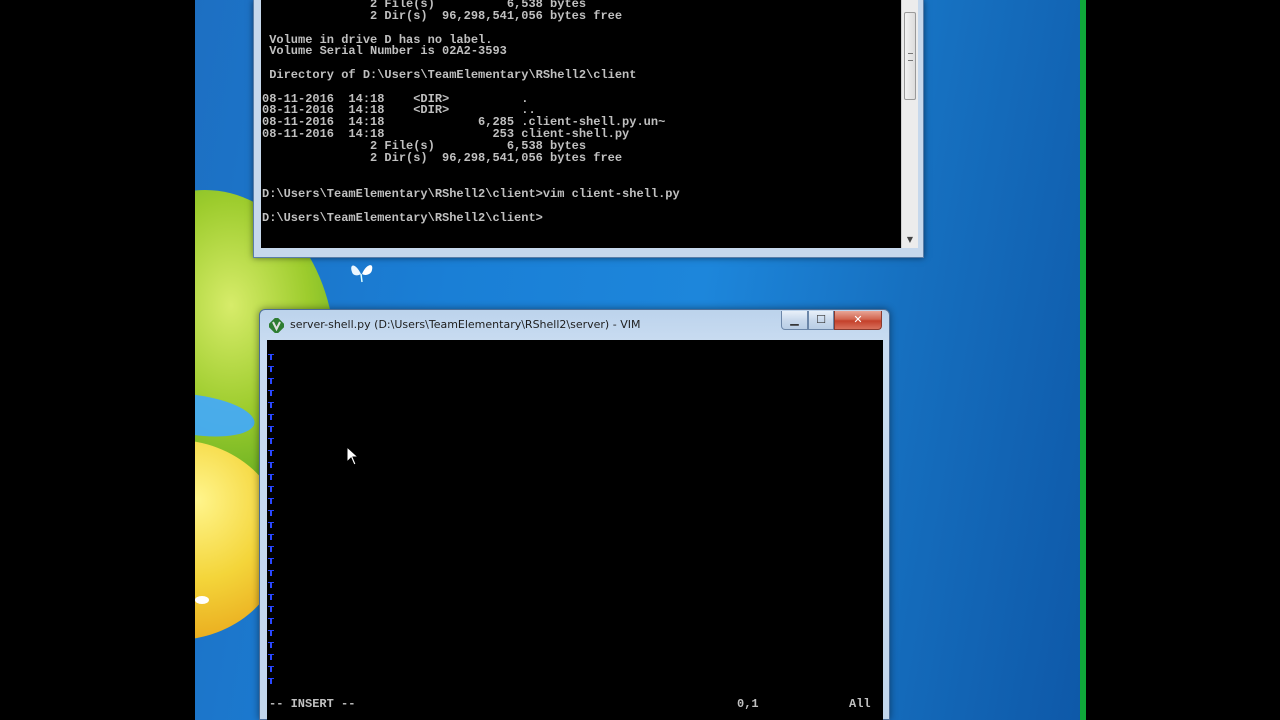  Describe the element at coordinates (860, 704) in the screenshot. I see `vim-scroll-position: All` at that location.